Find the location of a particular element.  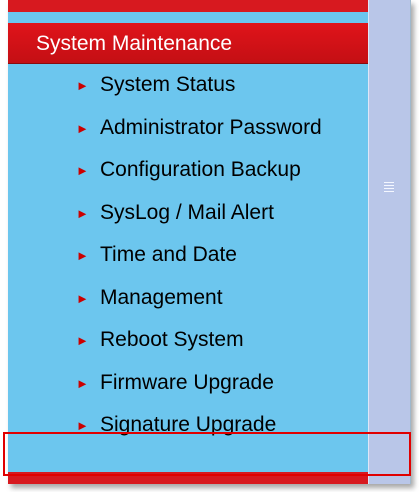

menu-item-administrator-password: ► Administrator Password is located at coordinates (188, 128).